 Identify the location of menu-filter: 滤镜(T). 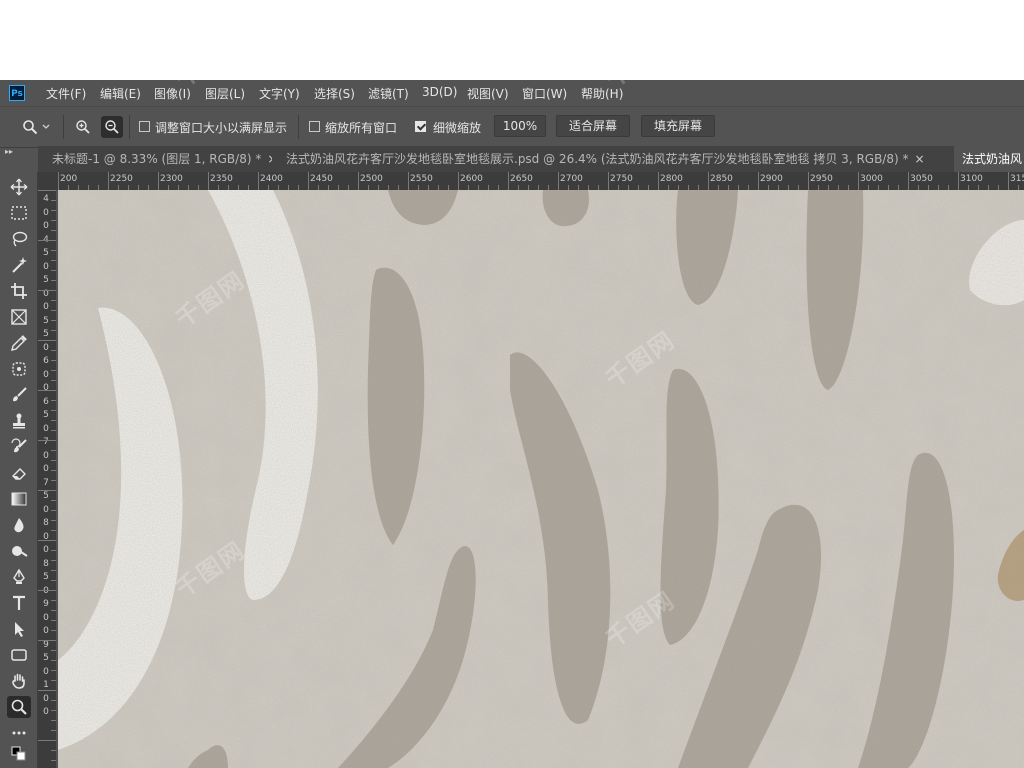
(388, 93).